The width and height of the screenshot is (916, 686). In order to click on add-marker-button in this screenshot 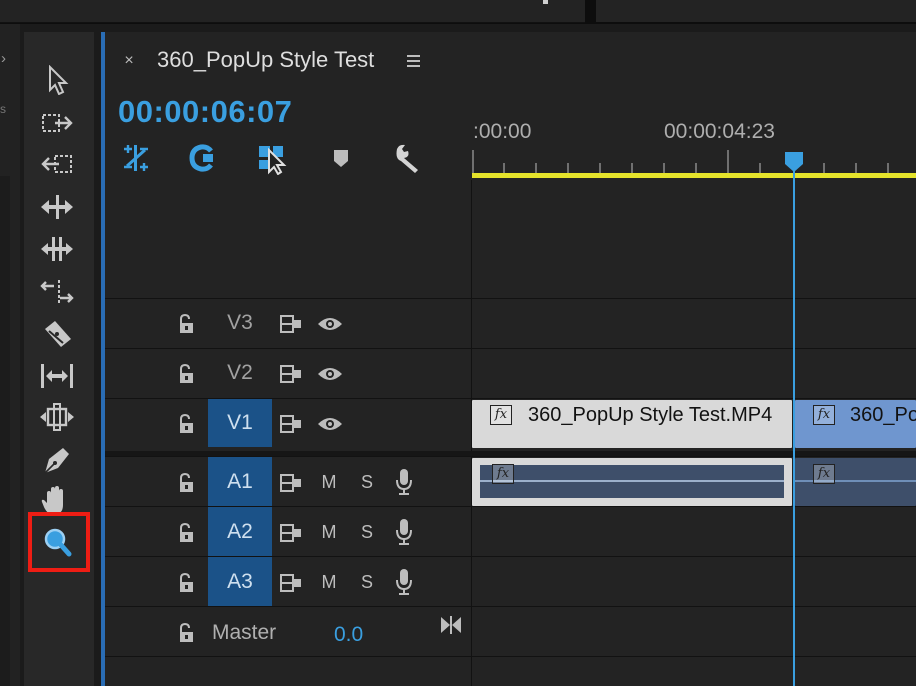, I will do `click(341, 158)`.